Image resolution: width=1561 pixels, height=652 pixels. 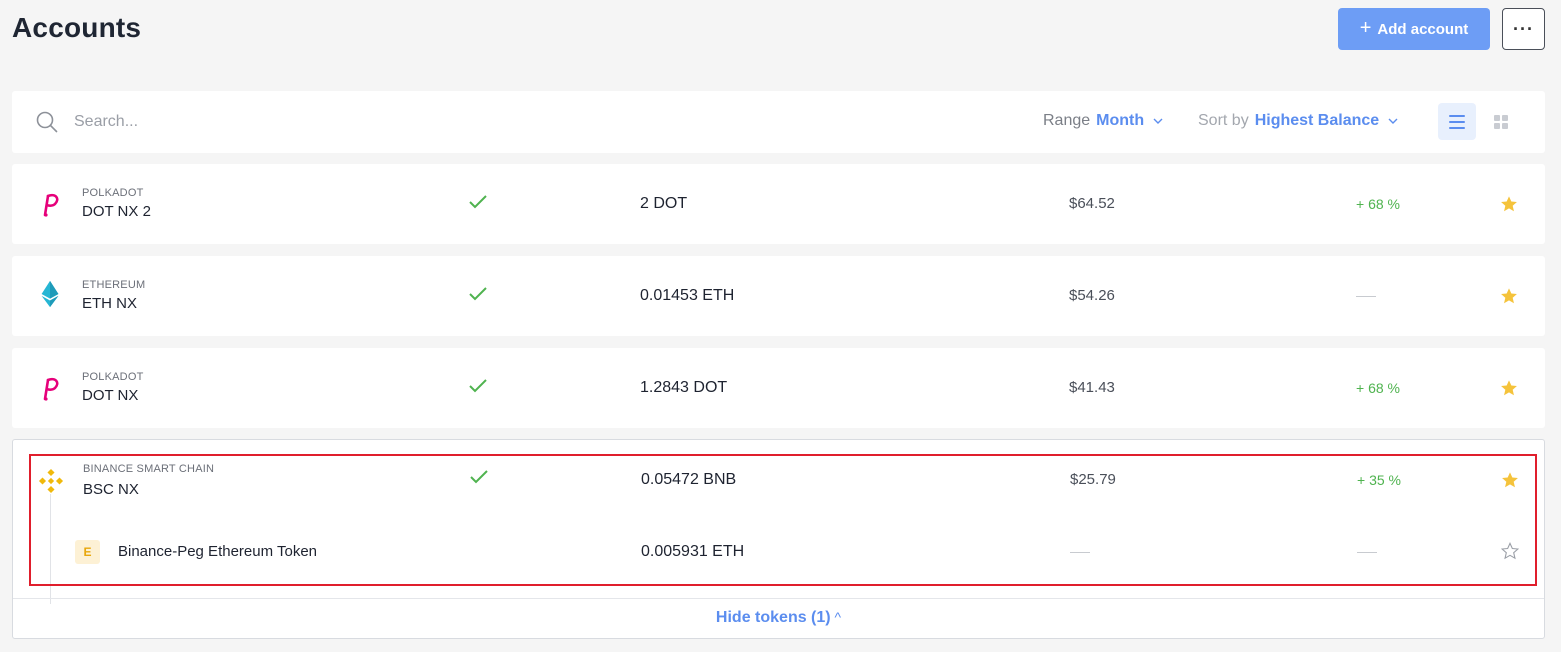 What do you see at coordinates (1365, 28) in the screenshot?
I see `plus-icon: +` at bounding box center [1365, 28].